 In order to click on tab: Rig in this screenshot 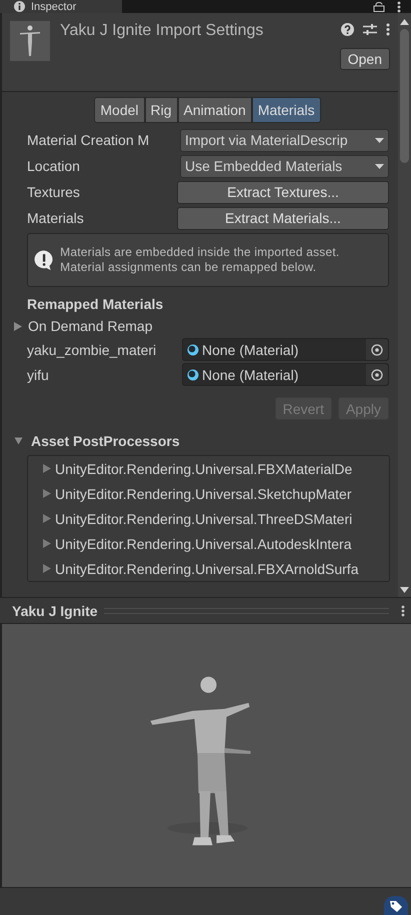, I will do `click(161, 110)`.